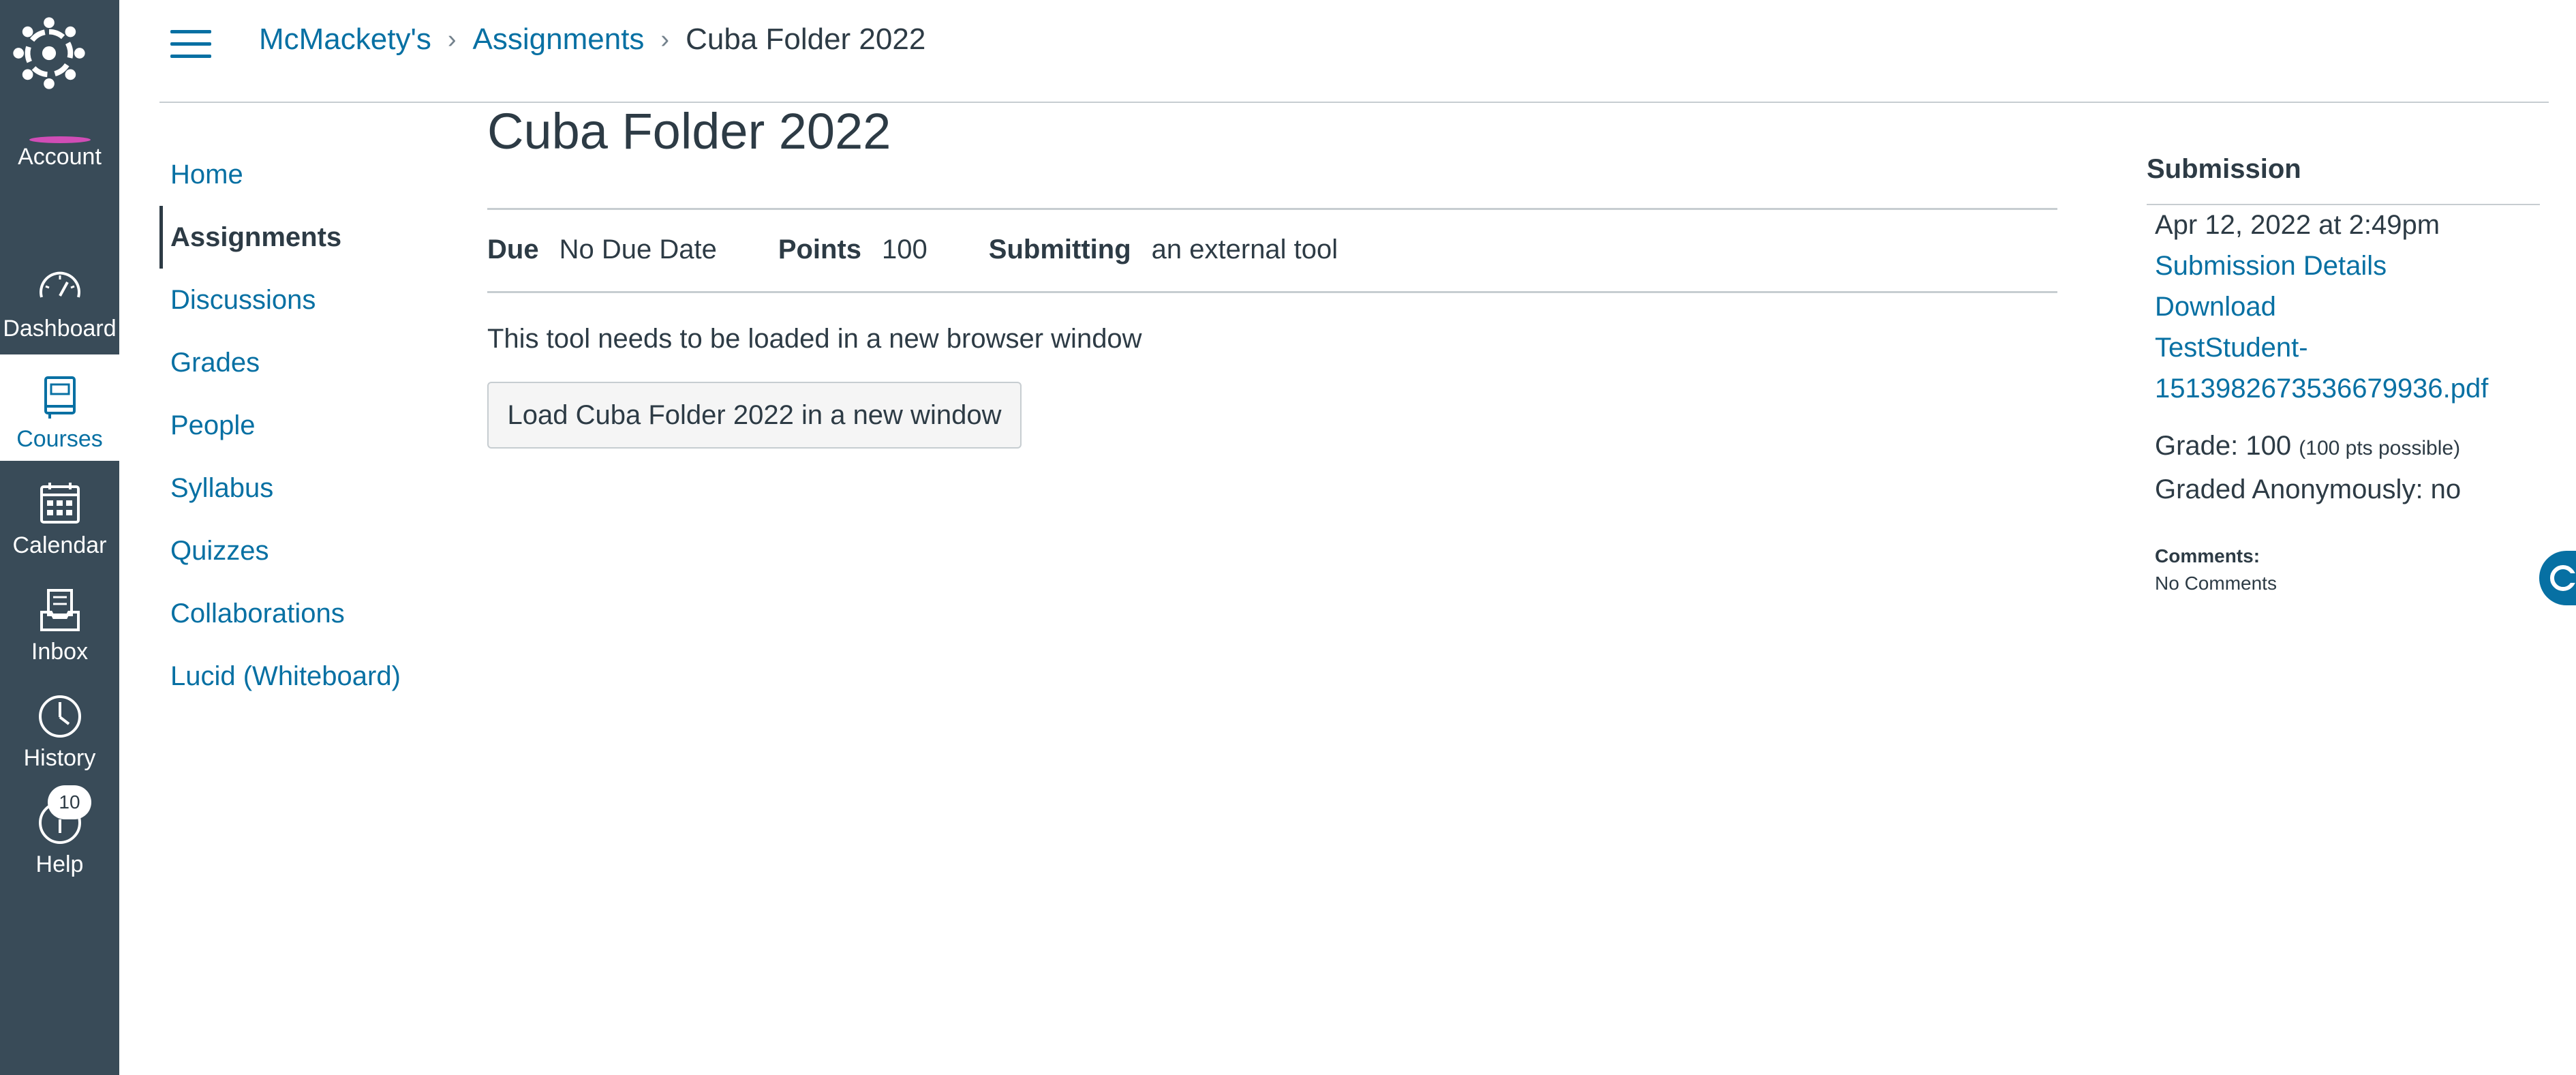 The height and width of the screenshot is (1075, 2576). What do you see at coordinates (2380, 448) in the screenshot?
I see `grade-possible: (100 pts possible)` at bounding box center [2380, 448].